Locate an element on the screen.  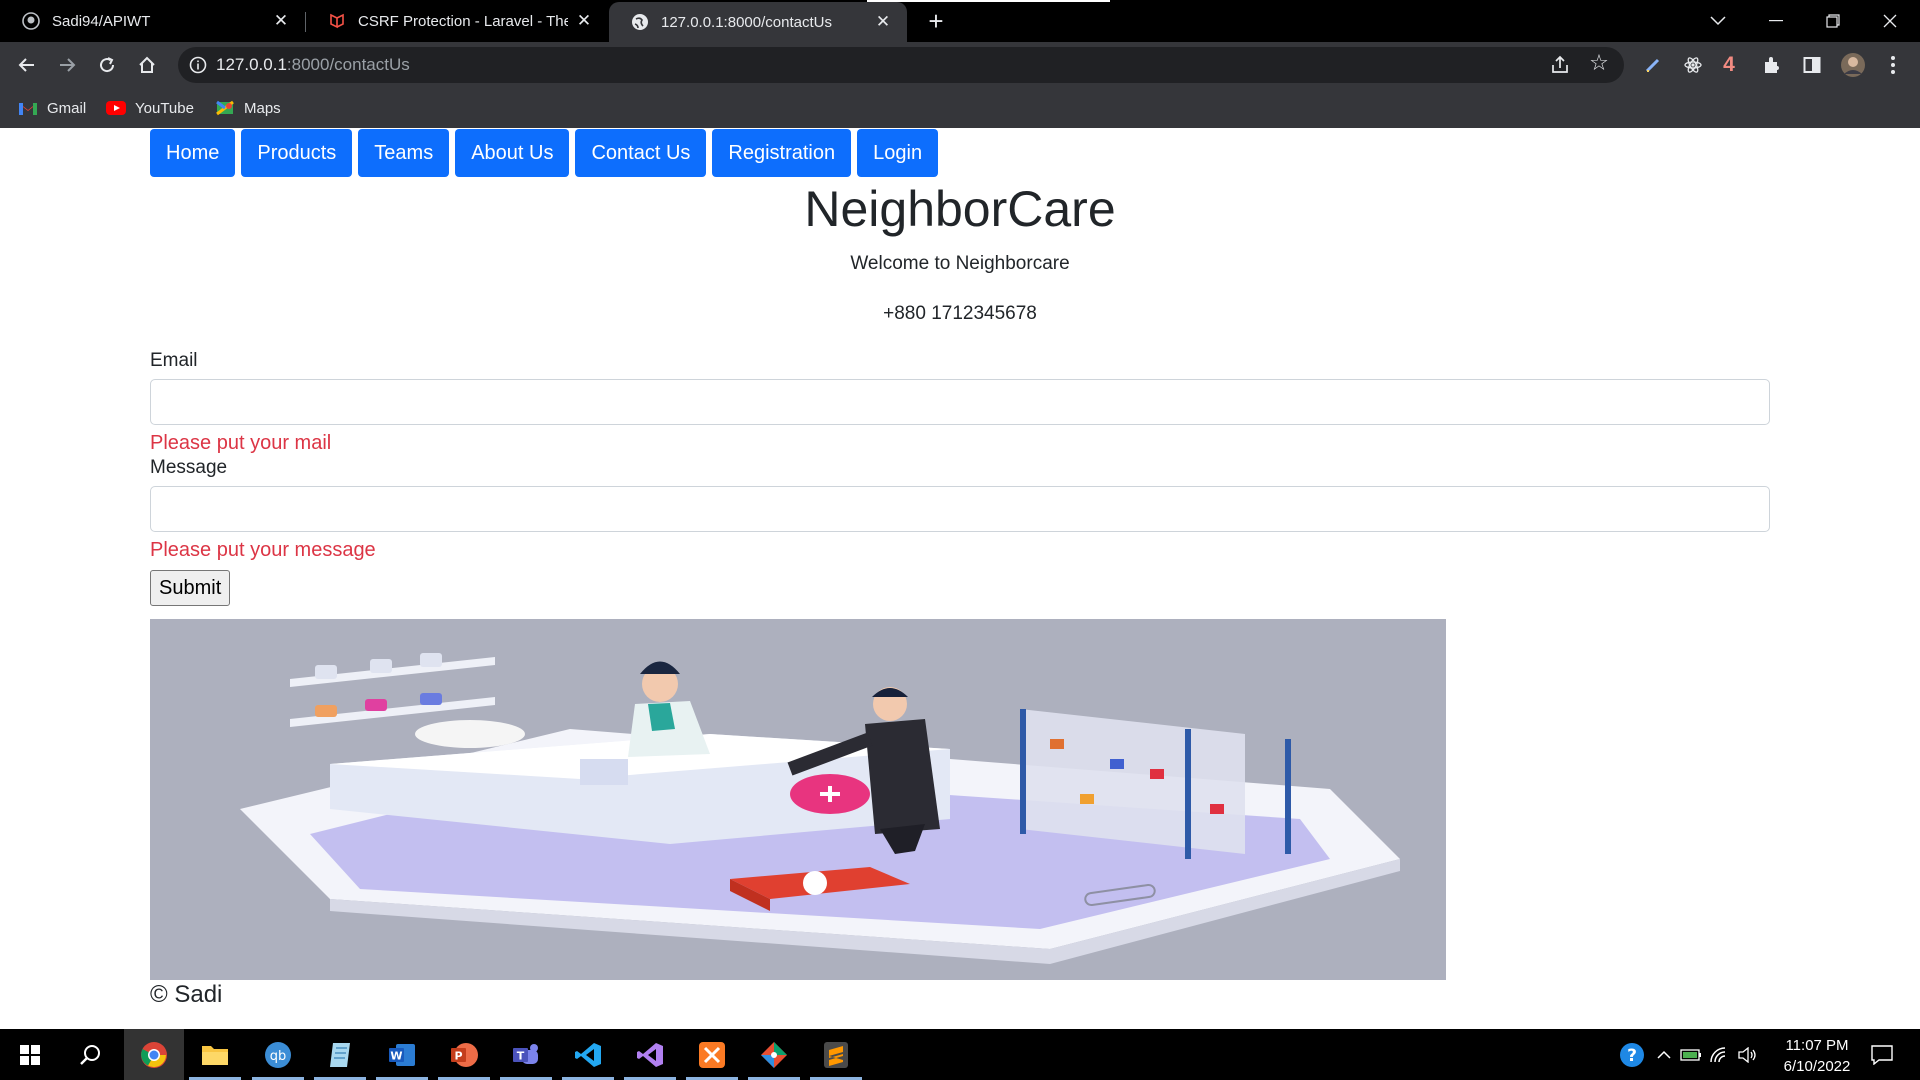
nav-login: Login is located at coordinates (898, 153).